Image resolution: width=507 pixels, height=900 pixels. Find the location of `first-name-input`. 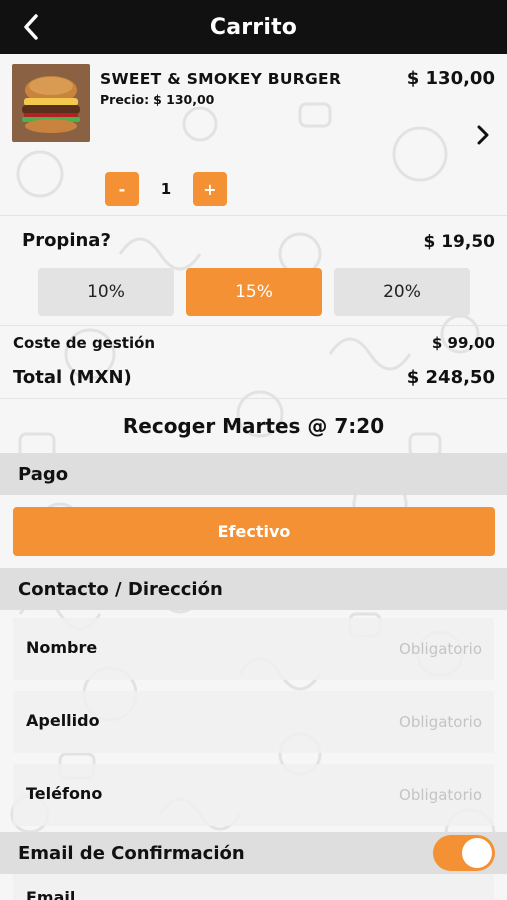

first-name-input is located at coordinates (367, 649).